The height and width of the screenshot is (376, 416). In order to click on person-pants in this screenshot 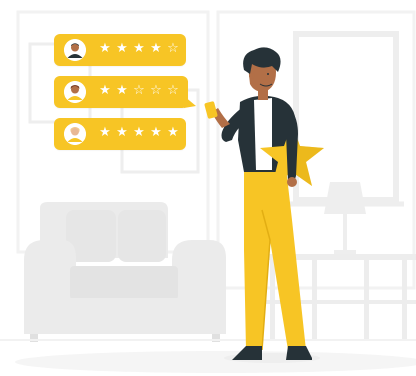, I will do `click(275, 259)`.